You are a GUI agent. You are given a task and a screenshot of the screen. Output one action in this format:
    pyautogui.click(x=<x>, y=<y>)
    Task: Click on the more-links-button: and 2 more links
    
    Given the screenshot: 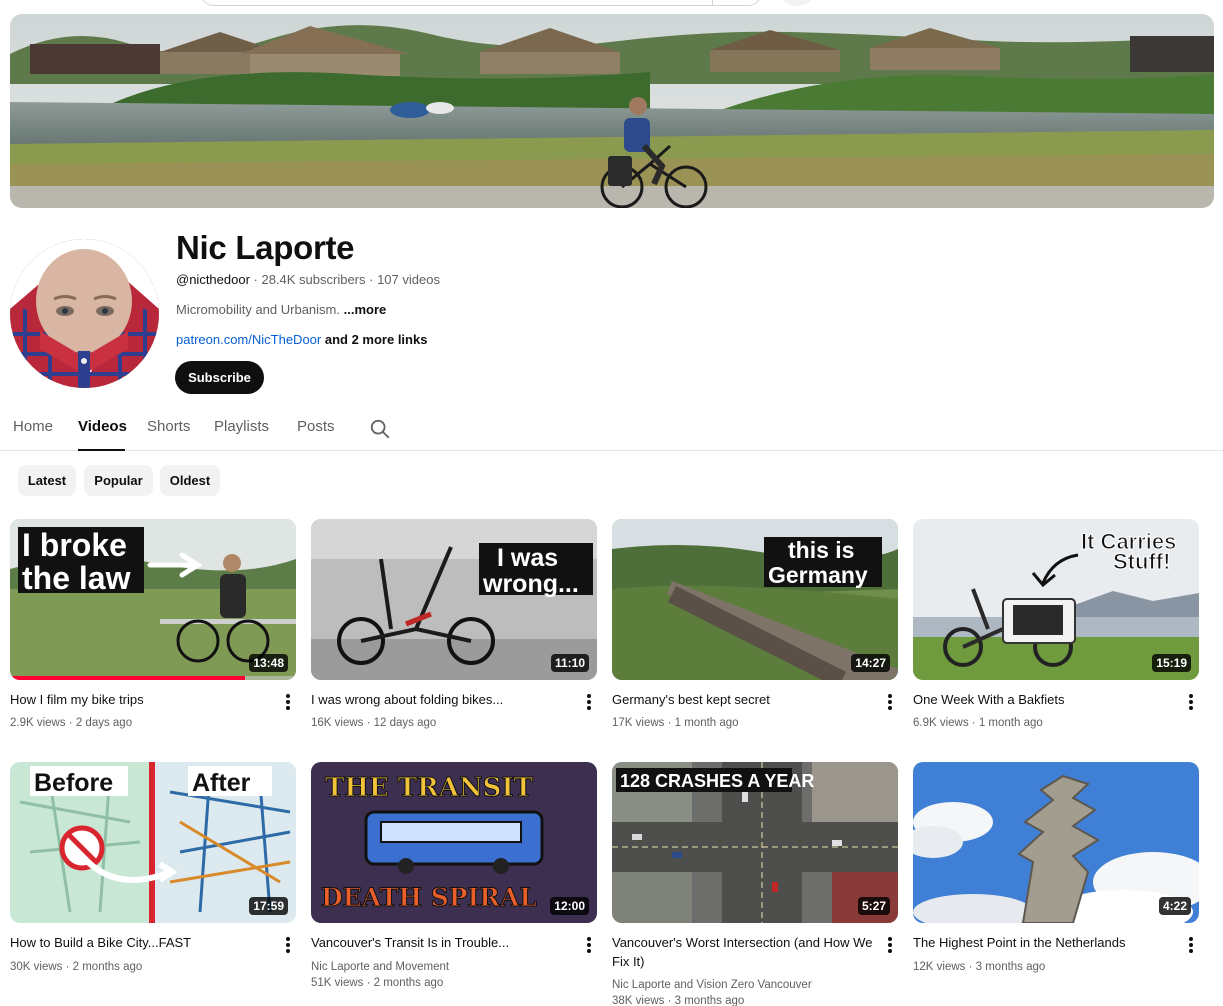 What is the action you would take?
    pyautogui.click(x=374, y=339)
    